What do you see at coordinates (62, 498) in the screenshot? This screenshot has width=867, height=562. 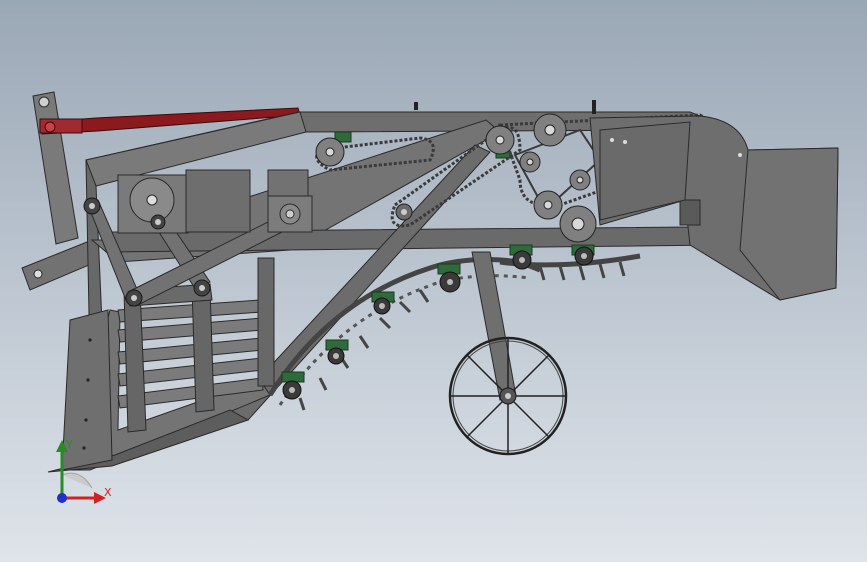 I see `z-axis-dot` at bounding box center [62, 498].